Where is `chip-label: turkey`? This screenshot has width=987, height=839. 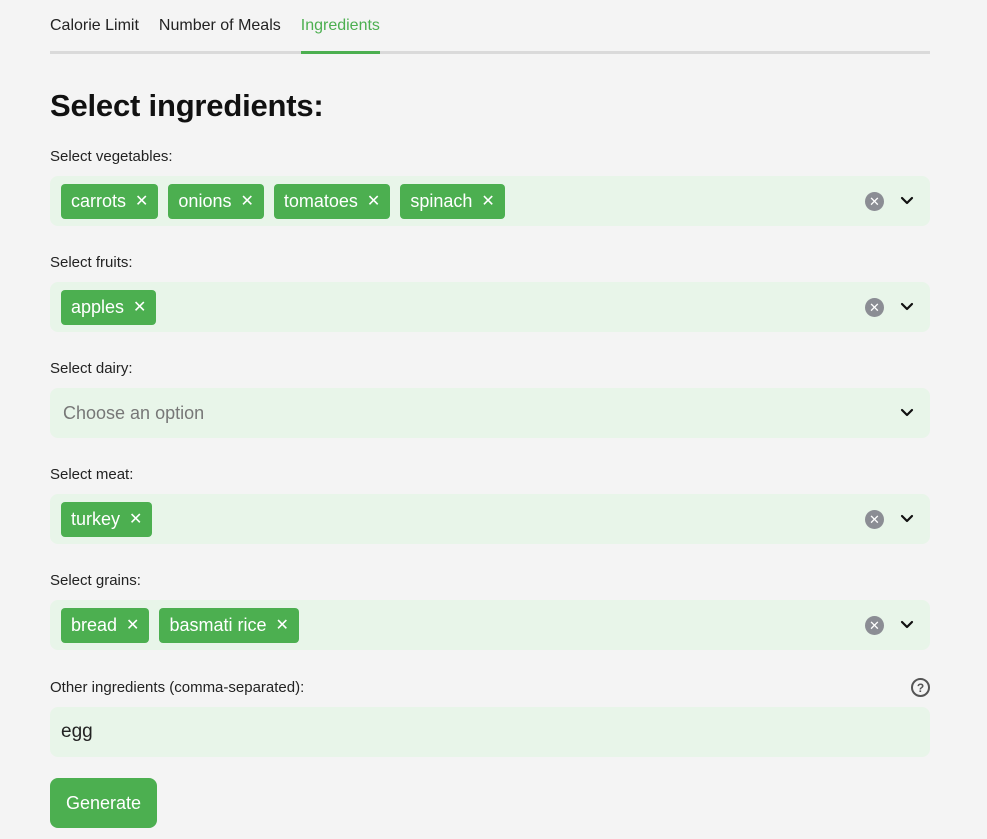
chip-label: turkey is located at coordinates (96, 518).